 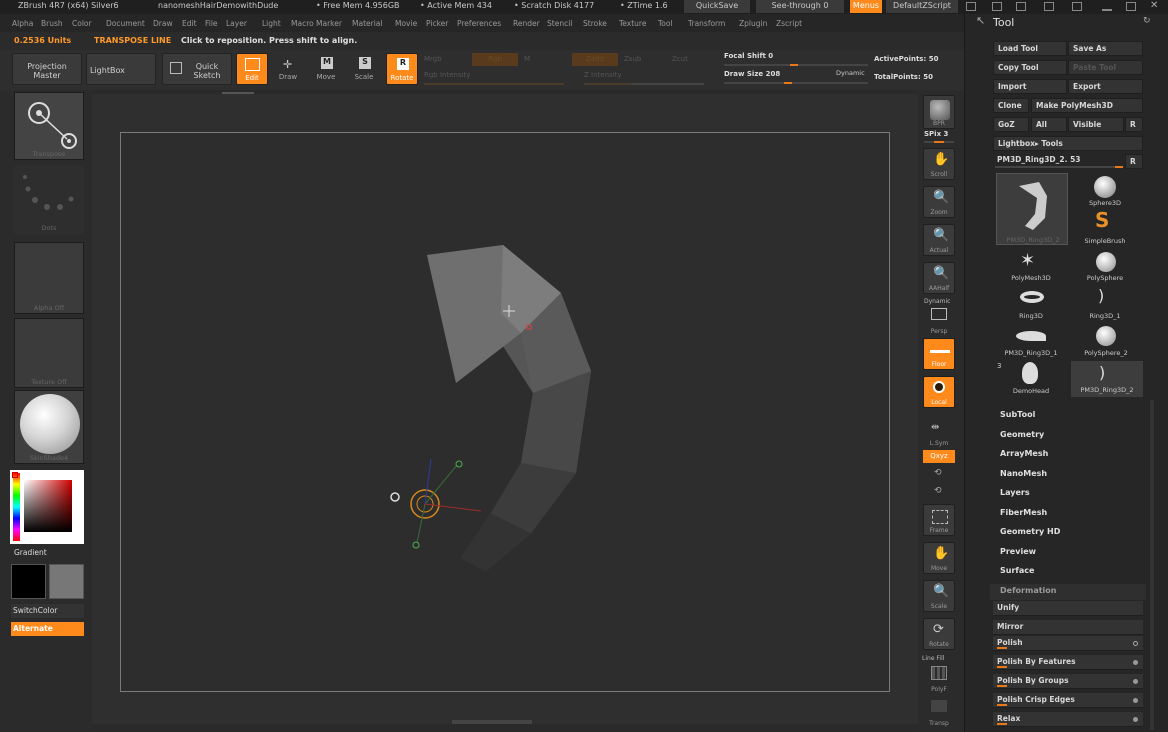 I want to click on menu-render: Render, so click(x=526, y=23).